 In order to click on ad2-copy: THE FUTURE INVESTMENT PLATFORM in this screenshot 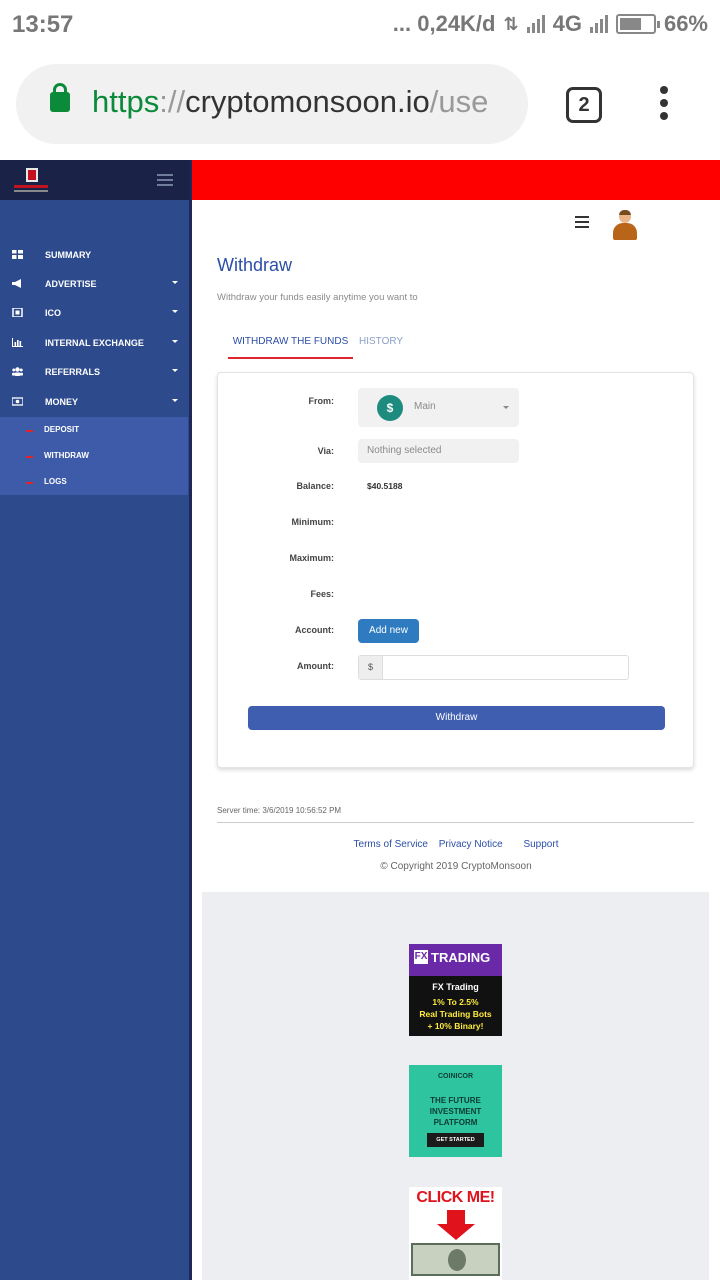, I will do `click(455, 1111)`.